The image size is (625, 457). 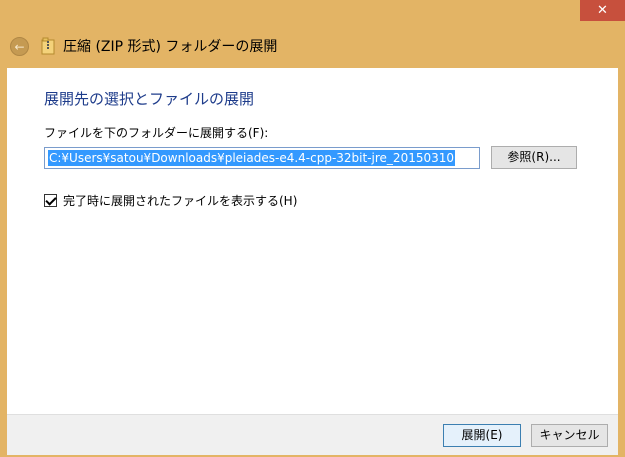 I want to click on window-title: 圧縮 (ZIP 形式) フォルダーの展開, so click(x=170, y=47).